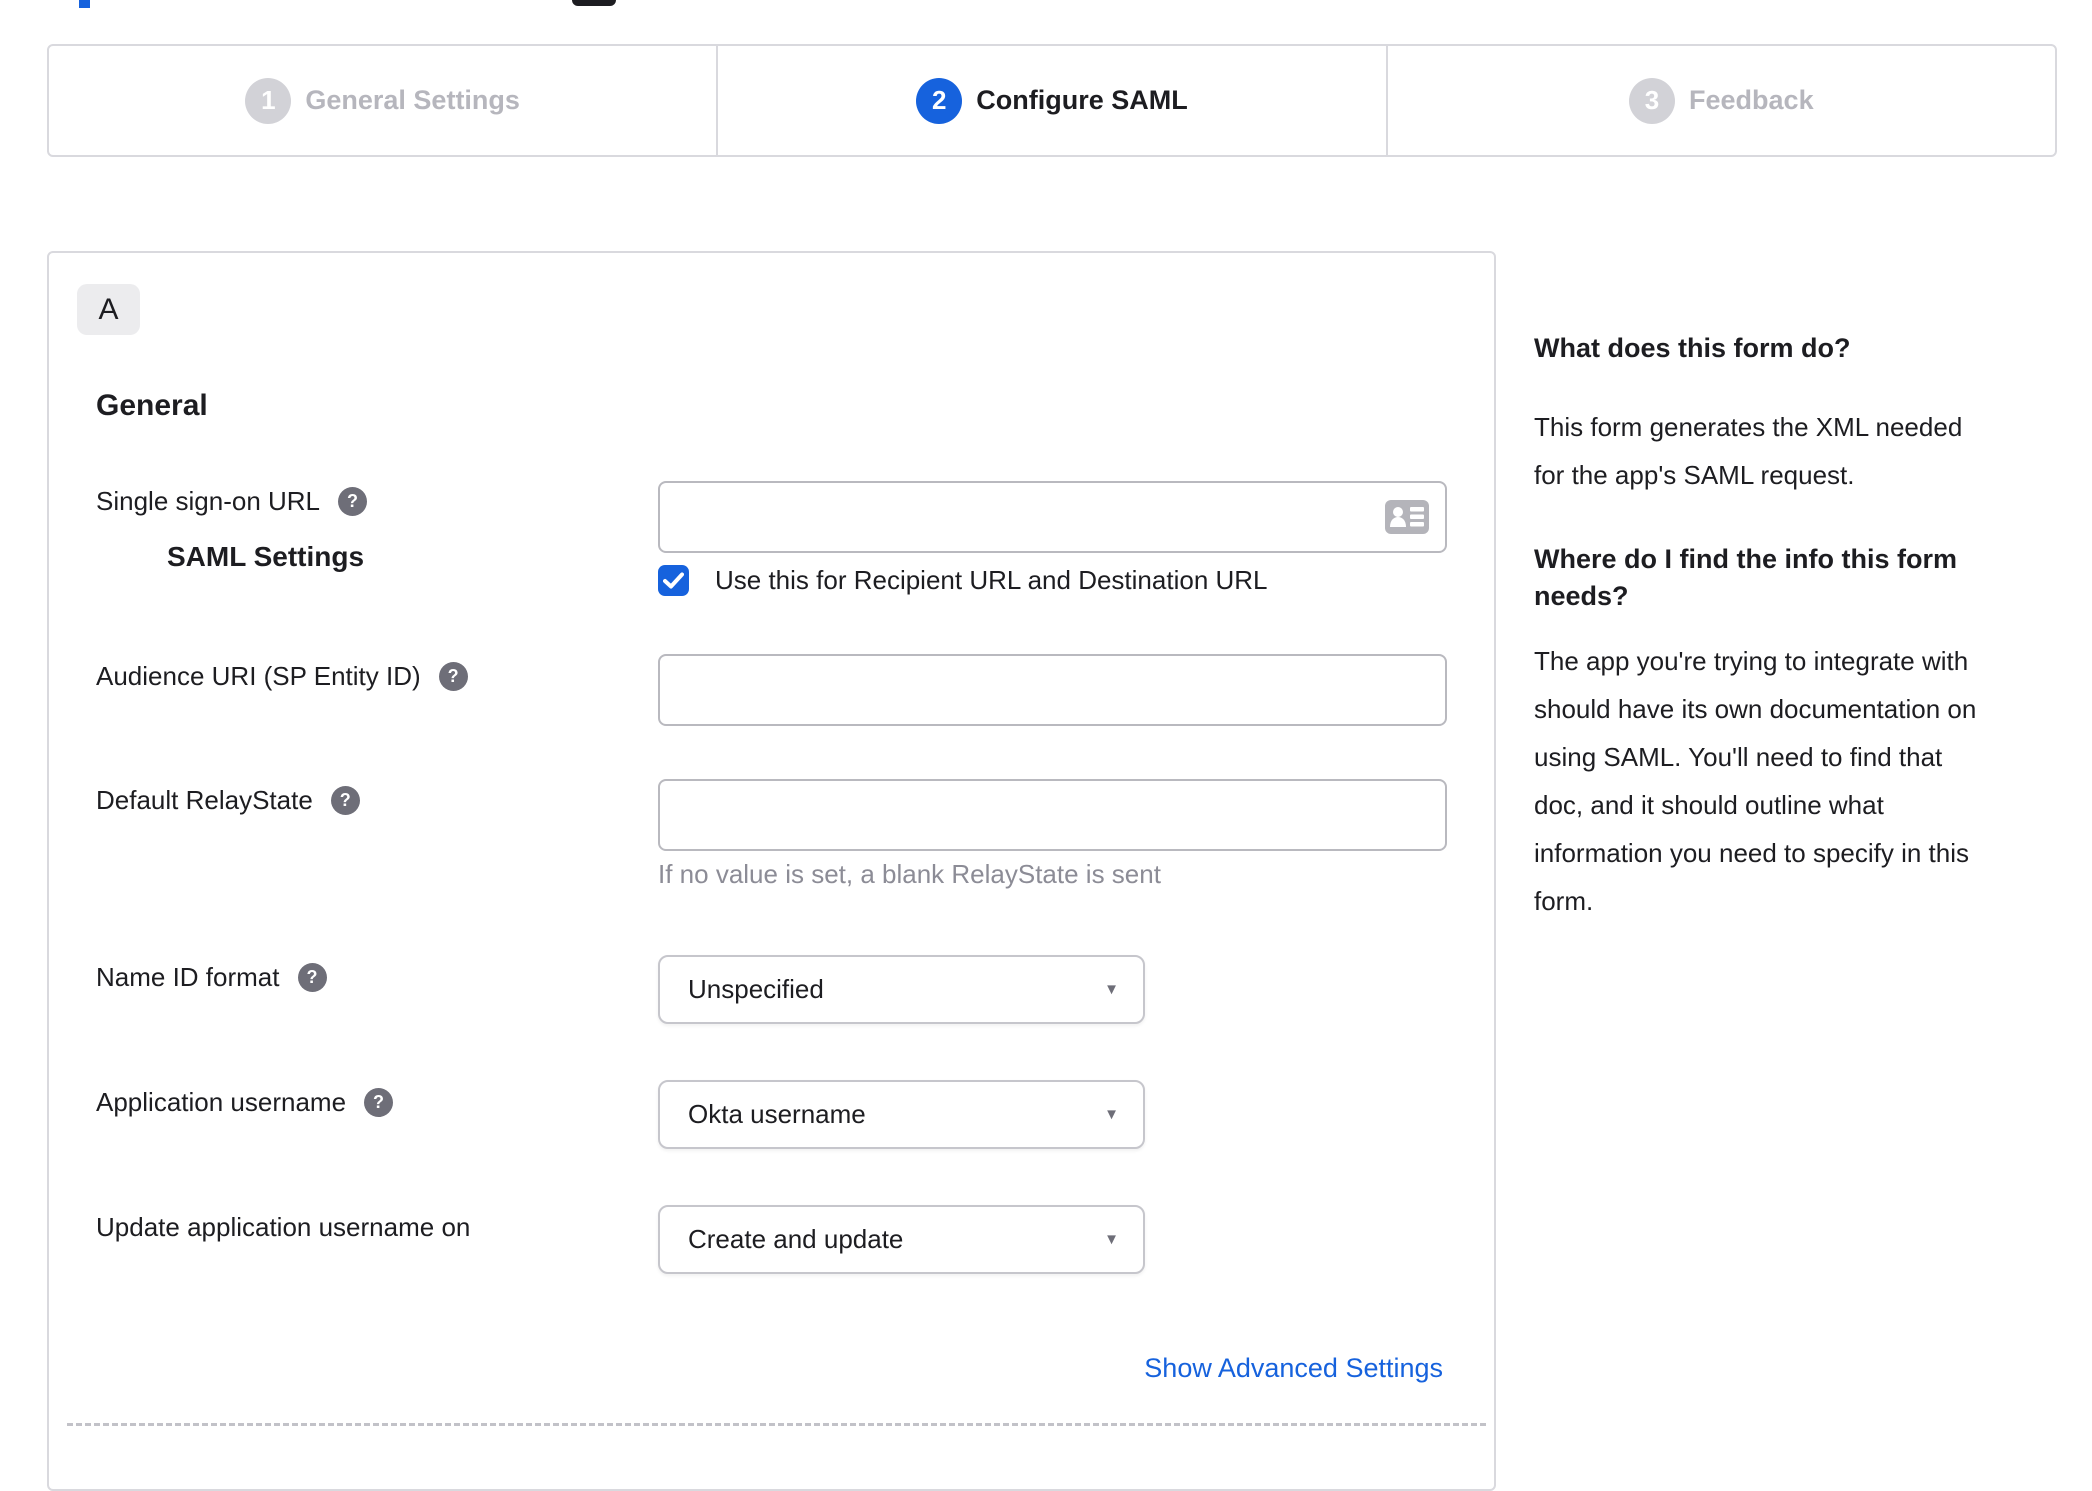 Image resolution: width=2092 pixels, height=1491 pixels. I want to click on step-2-label: Configure SAML, so click(1082, 100).